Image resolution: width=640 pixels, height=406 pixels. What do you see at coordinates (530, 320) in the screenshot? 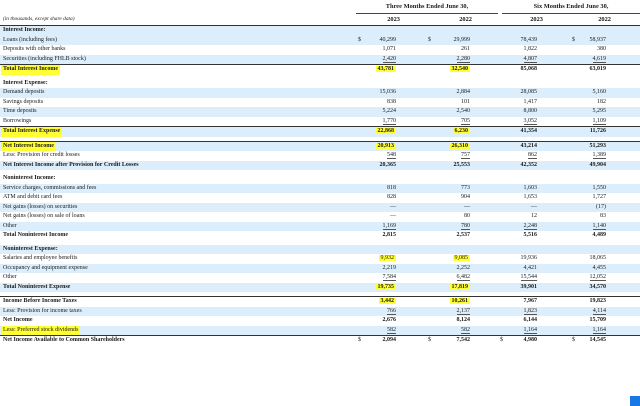
I see `value-text: 6,144` at bounding box center [530, 320].